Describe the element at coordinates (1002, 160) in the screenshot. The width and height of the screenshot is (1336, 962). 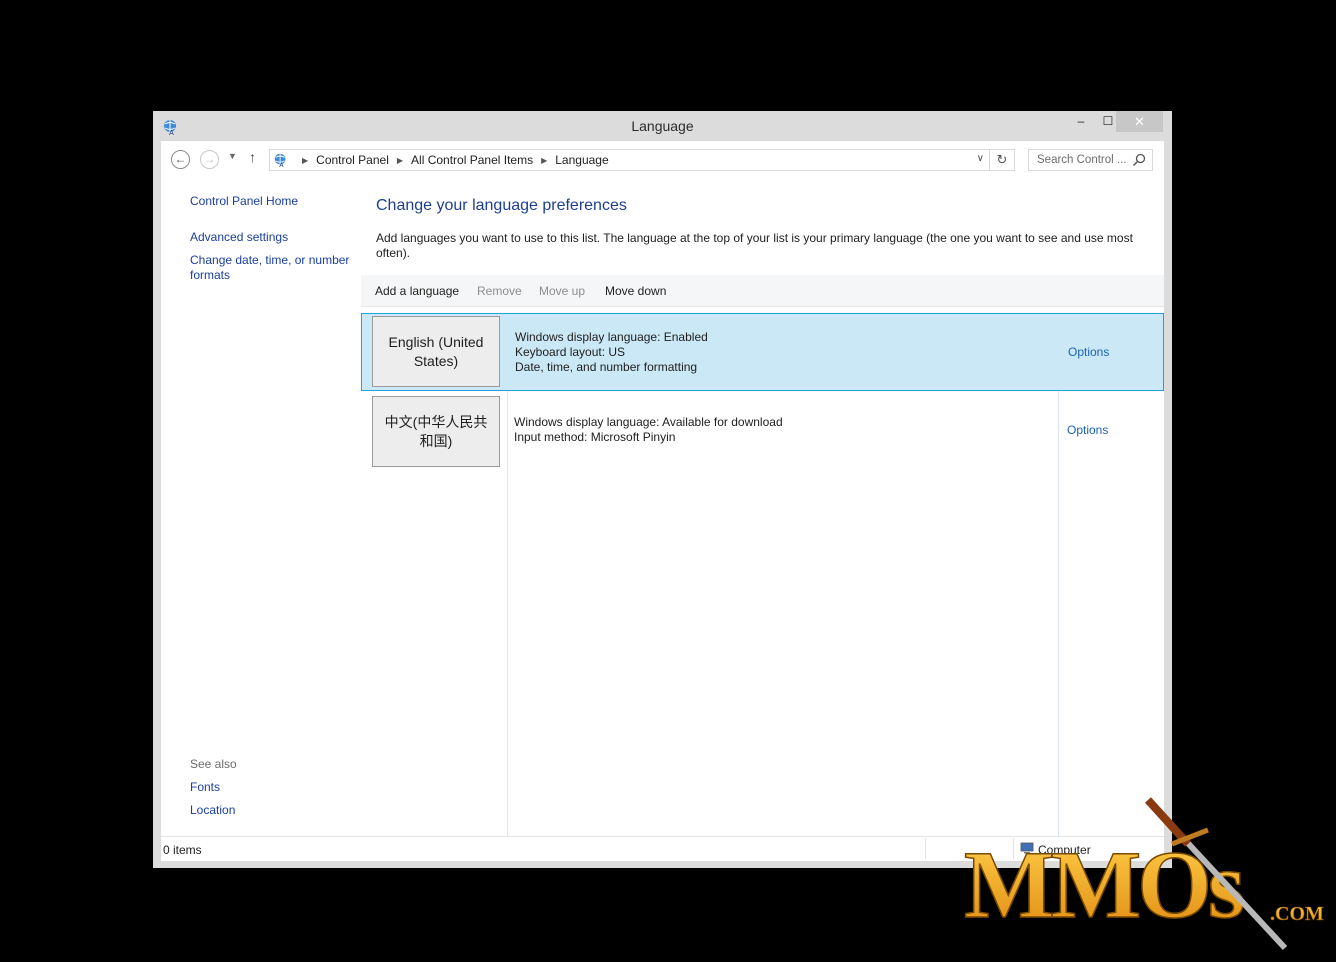
I see `refresh-button: ↻` at that location.